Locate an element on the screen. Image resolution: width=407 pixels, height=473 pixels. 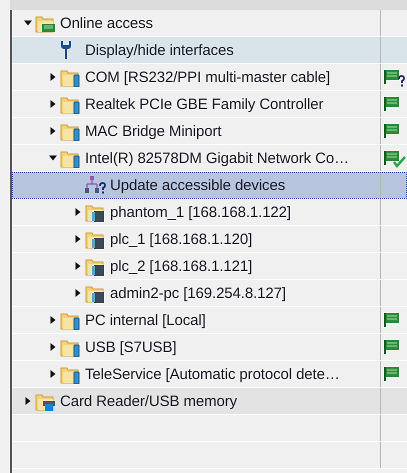
tree-item-label: admin2-pc [169.254.8.127] is located at coordinates (198, 293).